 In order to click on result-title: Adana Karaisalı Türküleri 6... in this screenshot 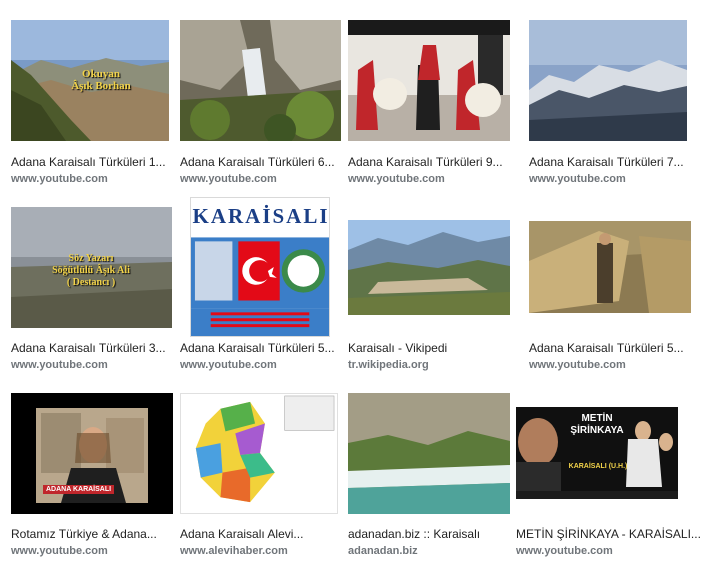, I will do `click(269, 162)`.